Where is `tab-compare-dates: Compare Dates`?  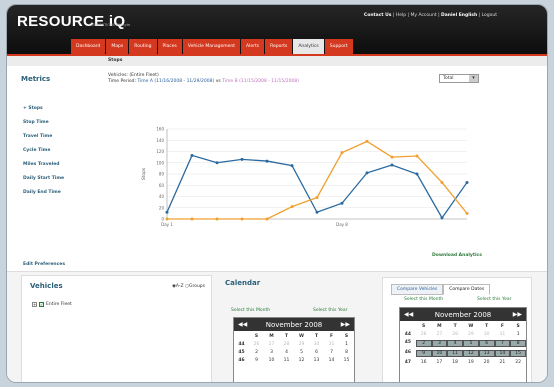 tab-compare-dates: Compare Dates is located at coordinates (467, 289).